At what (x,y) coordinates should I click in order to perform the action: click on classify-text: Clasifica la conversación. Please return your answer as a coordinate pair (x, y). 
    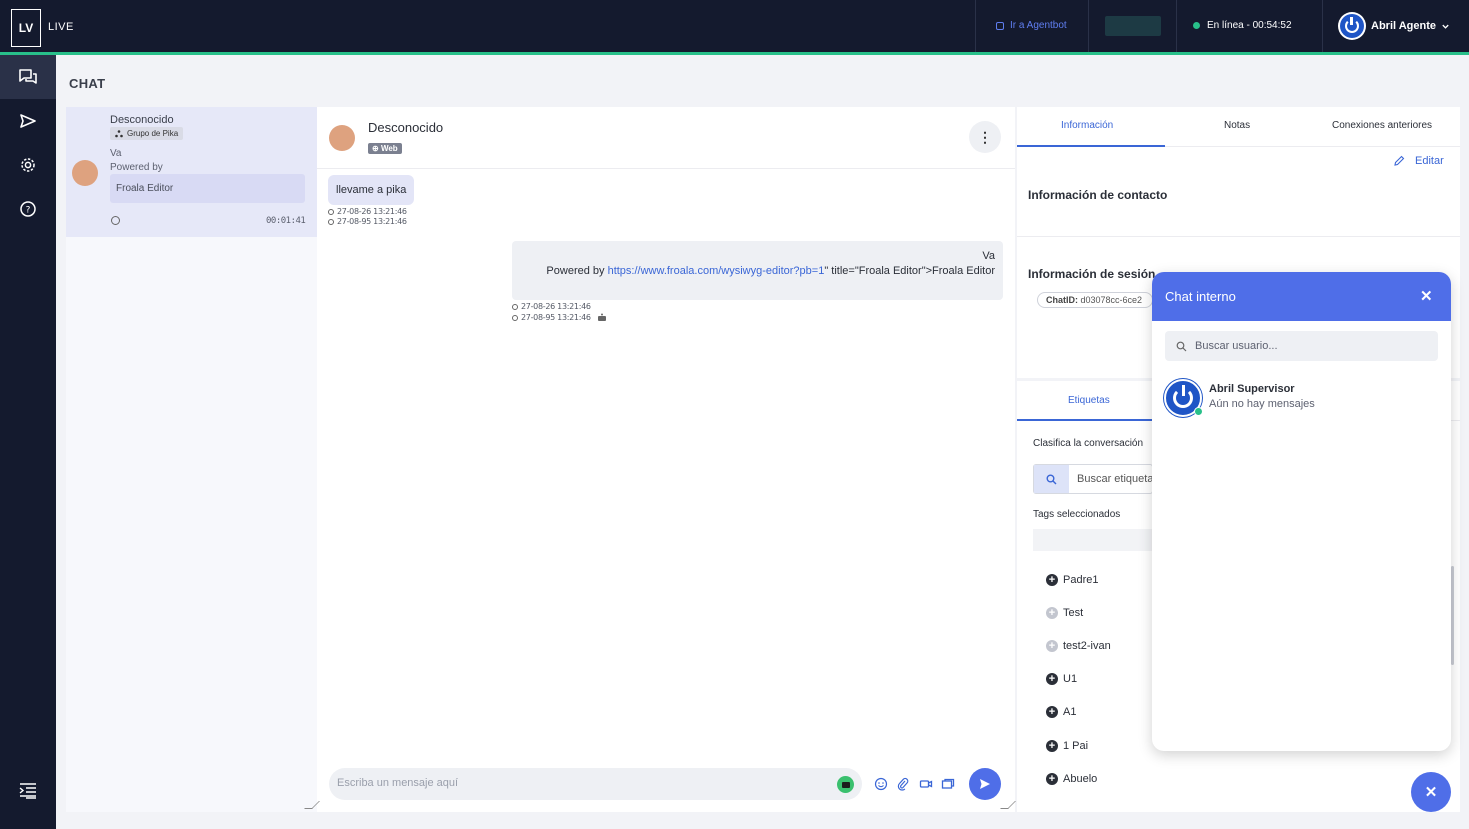
    Looking at the image, I should click on (1088, 443).